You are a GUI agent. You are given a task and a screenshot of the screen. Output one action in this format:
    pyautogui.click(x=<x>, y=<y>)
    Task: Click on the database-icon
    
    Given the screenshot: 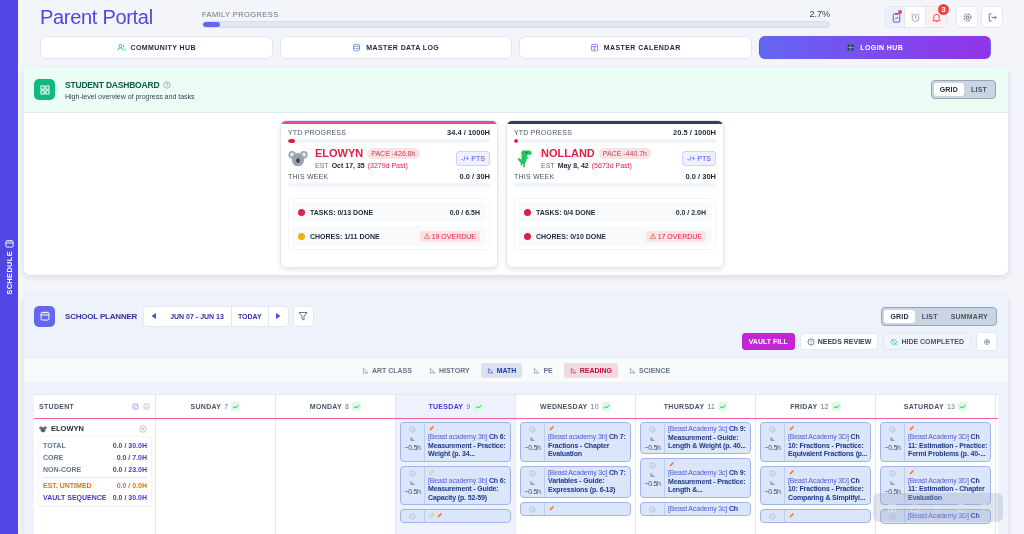 What is the action you would take?
    pyautogui.click(x=357, y=47)
    